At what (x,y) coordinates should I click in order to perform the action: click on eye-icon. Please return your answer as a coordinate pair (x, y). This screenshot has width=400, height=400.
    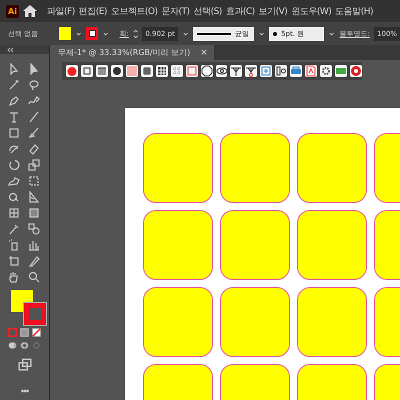
    Looking at the image, I should click on (222, 71).